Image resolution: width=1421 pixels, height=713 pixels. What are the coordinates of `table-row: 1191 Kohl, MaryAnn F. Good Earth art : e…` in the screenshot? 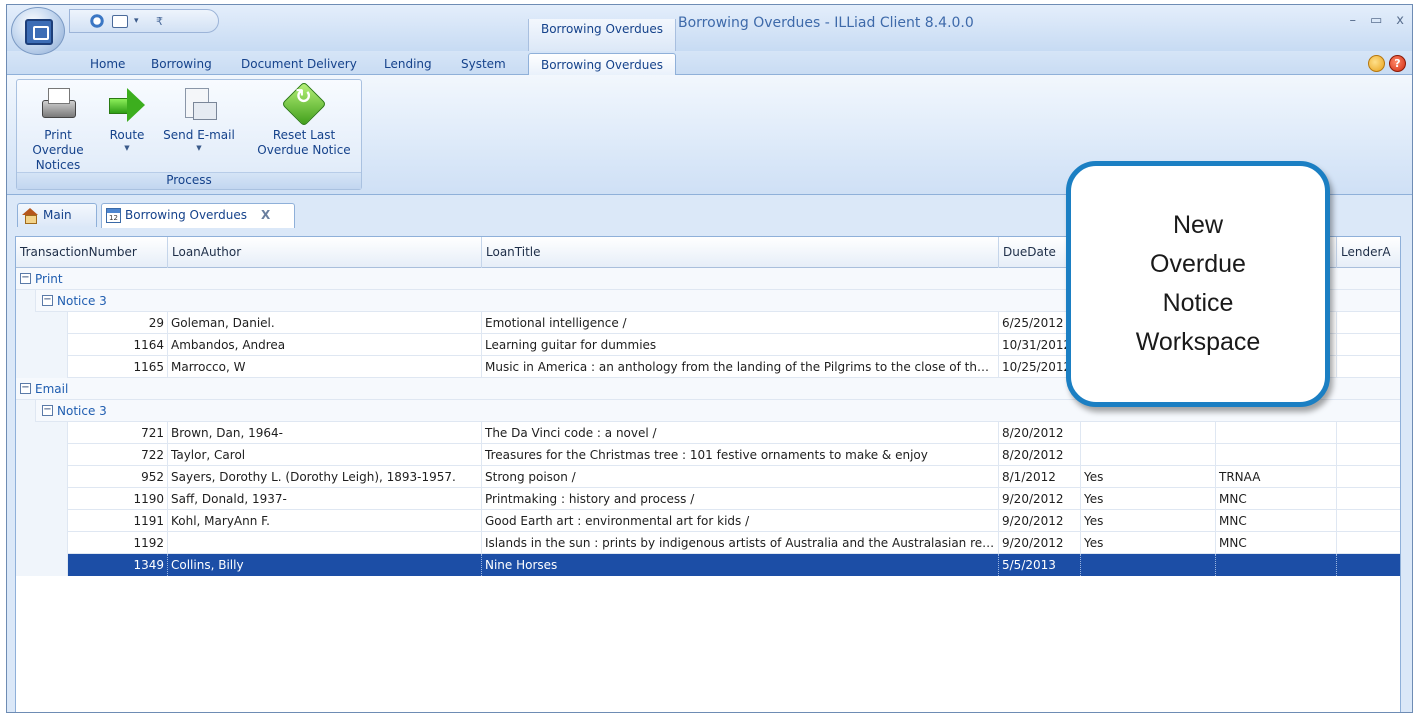 It's located at (708, 521).